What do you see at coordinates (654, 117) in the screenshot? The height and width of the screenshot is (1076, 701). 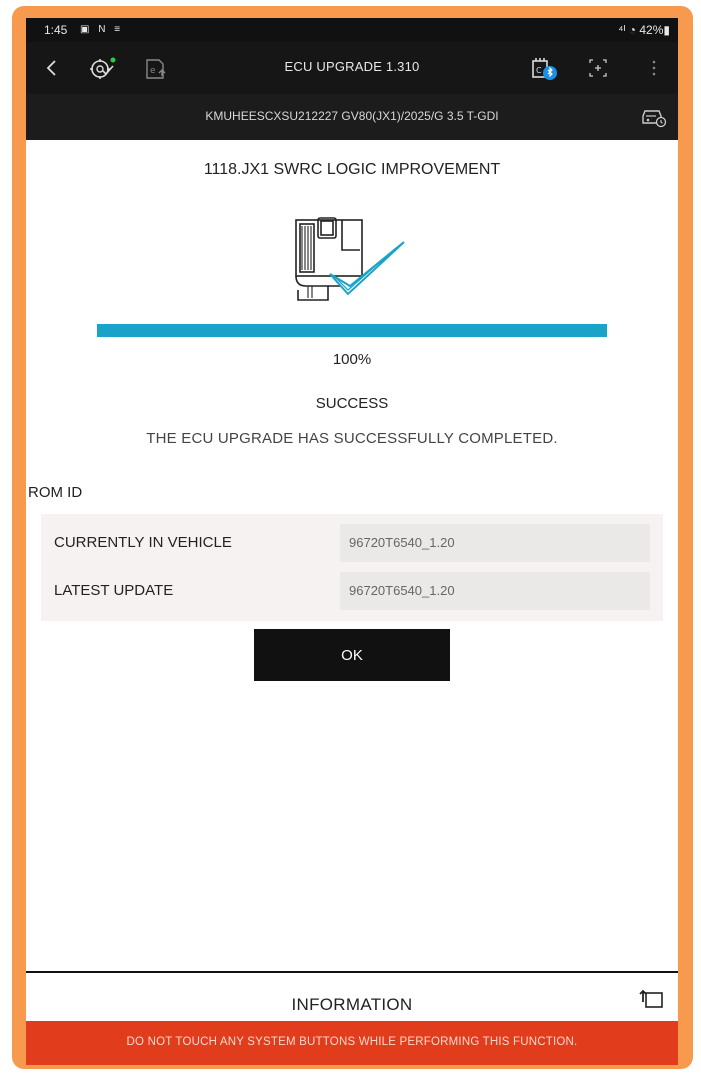 I see `vehicle-settings-icon` at bounding box center [654, 117].